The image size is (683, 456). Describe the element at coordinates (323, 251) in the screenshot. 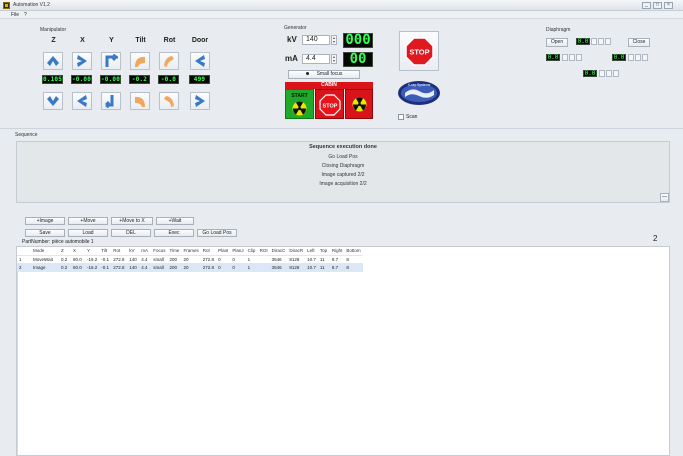

I see `column-header: Top` at that location.